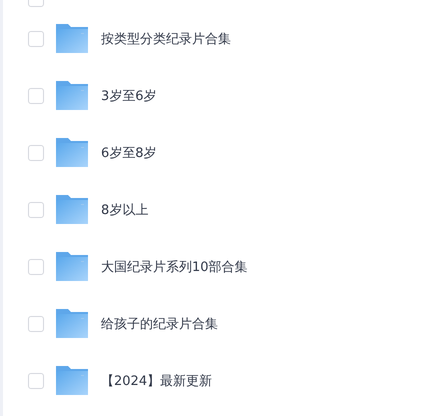 This screenshot has width=433, height=416. Describe the element at coordinates (166, 39) in the screenshot. I see `folder-name: 按类型分类纪录片合集` at that location.